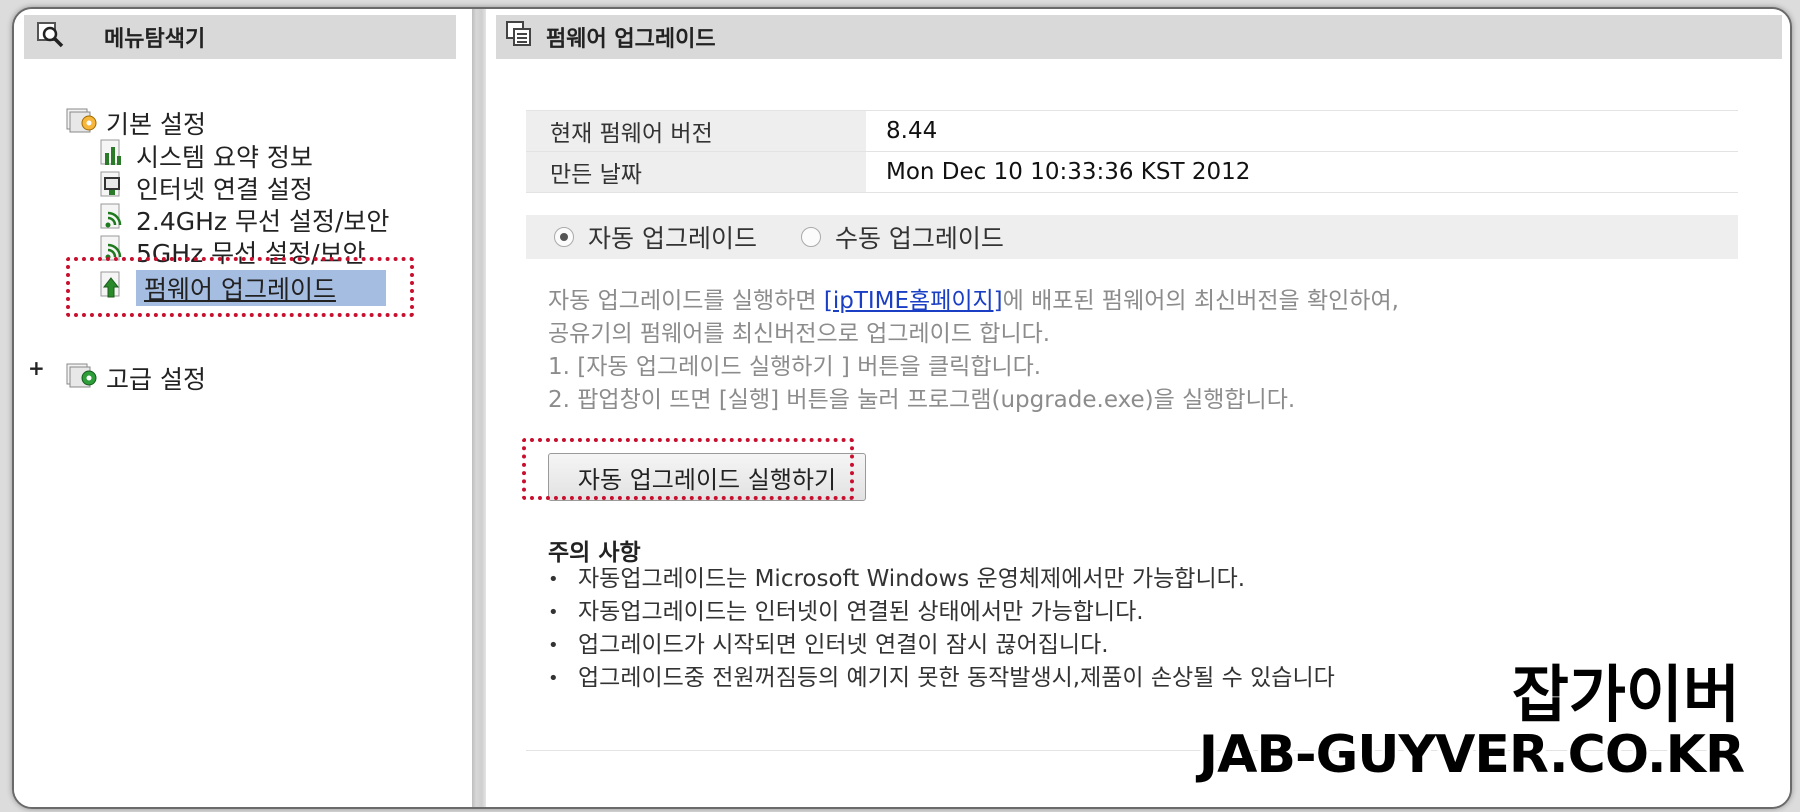  I want to click on highlight-box-button, so click(688, 469).